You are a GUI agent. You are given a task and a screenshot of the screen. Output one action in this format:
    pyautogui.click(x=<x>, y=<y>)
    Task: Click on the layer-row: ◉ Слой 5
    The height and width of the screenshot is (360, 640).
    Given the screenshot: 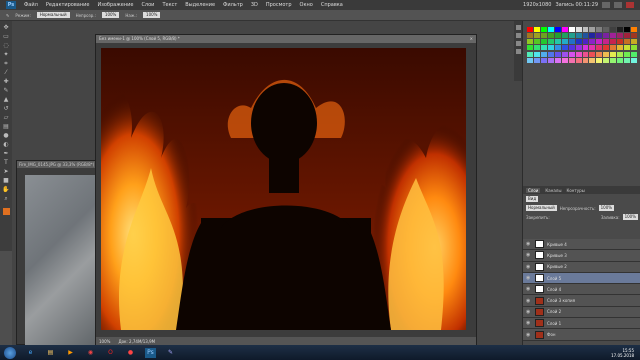 What is the action you would take?
    pyautogui.click(x=581, y=278)
    